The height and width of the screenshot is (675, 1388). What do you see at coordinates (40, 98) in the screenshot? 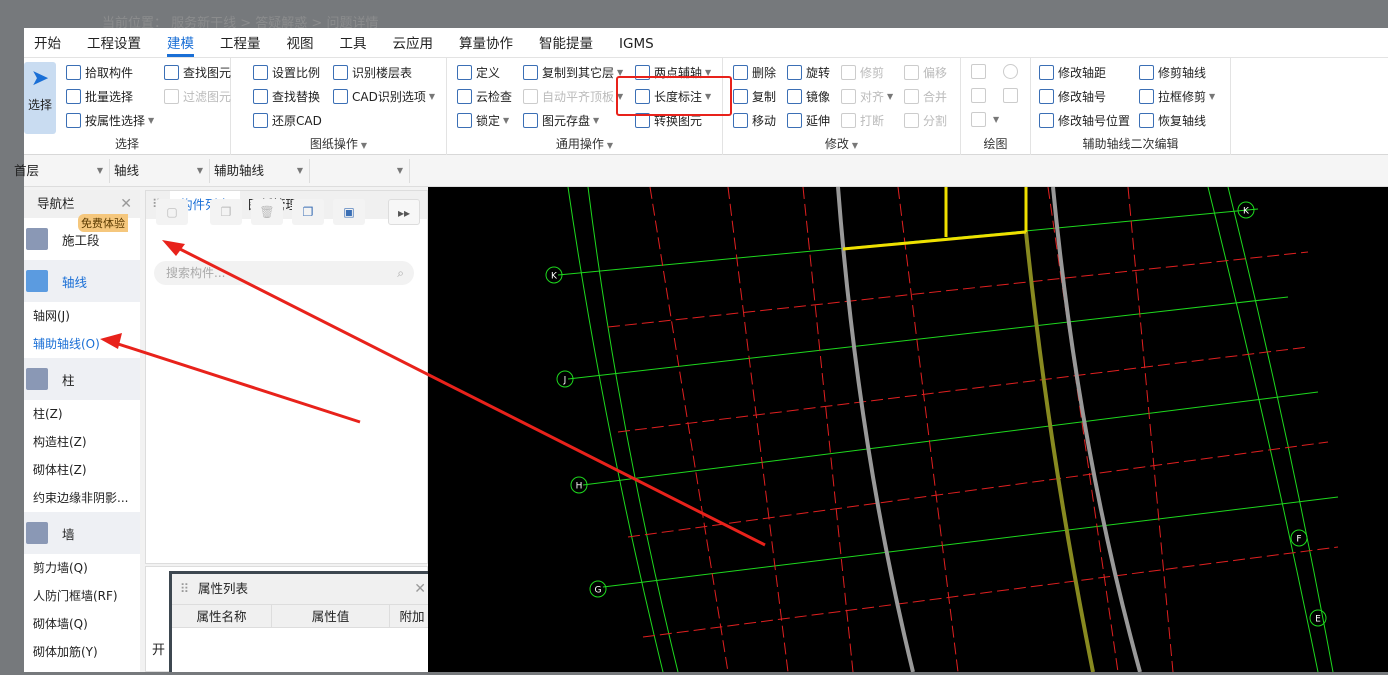
I see `select-button: ➤ 选择` at bounding box center [40, 98].